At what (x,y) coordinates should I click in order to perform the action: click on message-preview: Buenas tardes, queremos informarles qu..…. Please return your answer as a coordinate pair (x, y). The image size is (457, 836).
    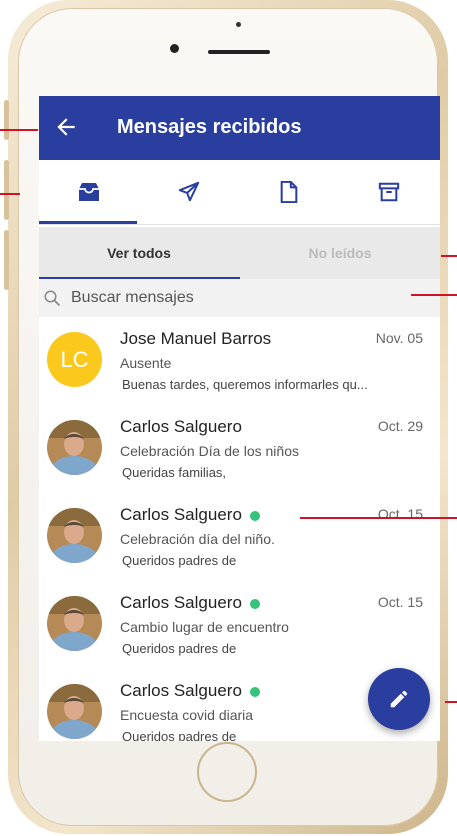
    Looking at the image, I should click on (245, 384).